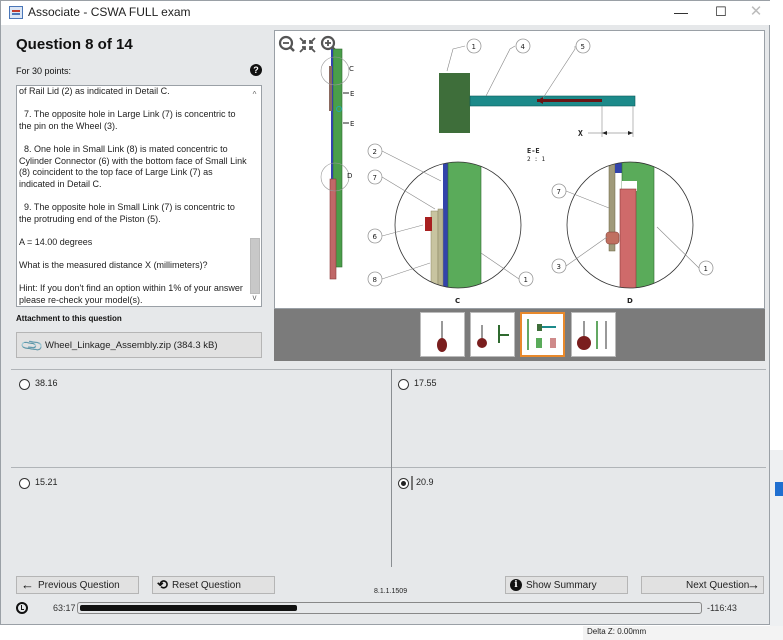 The image size is (783, 640). What do you see at coordinates (457, 301) in the screenshot?
I see `detail-c-caption: C` at bounding box center [457, 301].